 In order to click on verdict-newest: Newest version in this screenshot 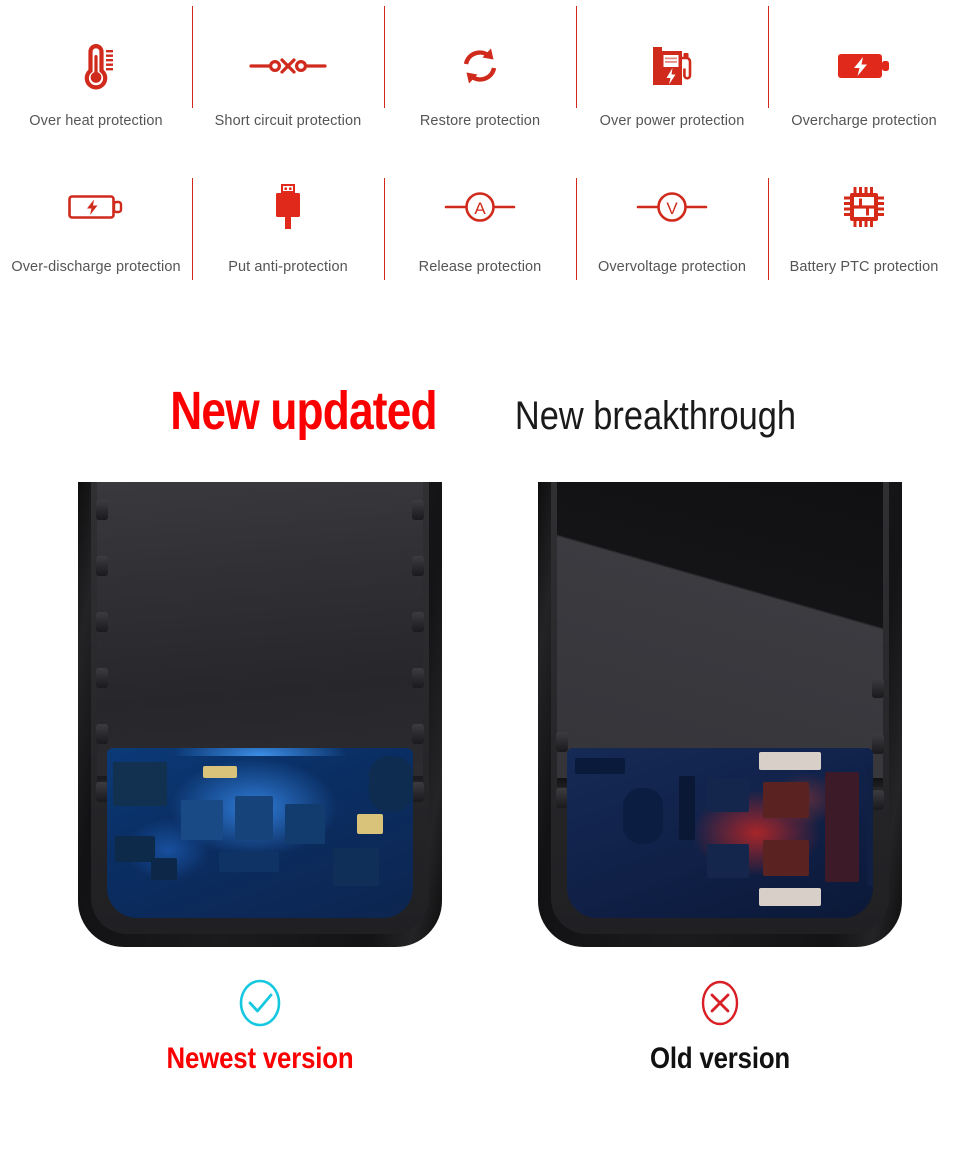, I will do `click(260, 1027)`.